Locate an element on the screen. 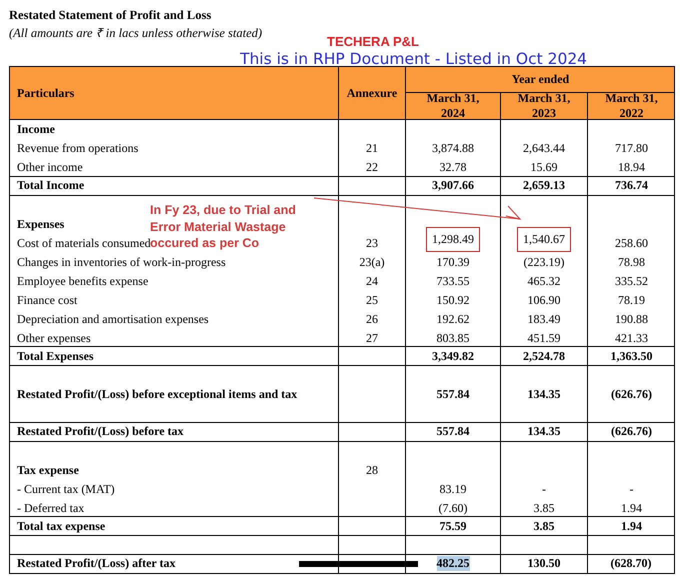 This screenshot has height=580, width=680. table-cell: 28 is located at coordinates (372, 470).